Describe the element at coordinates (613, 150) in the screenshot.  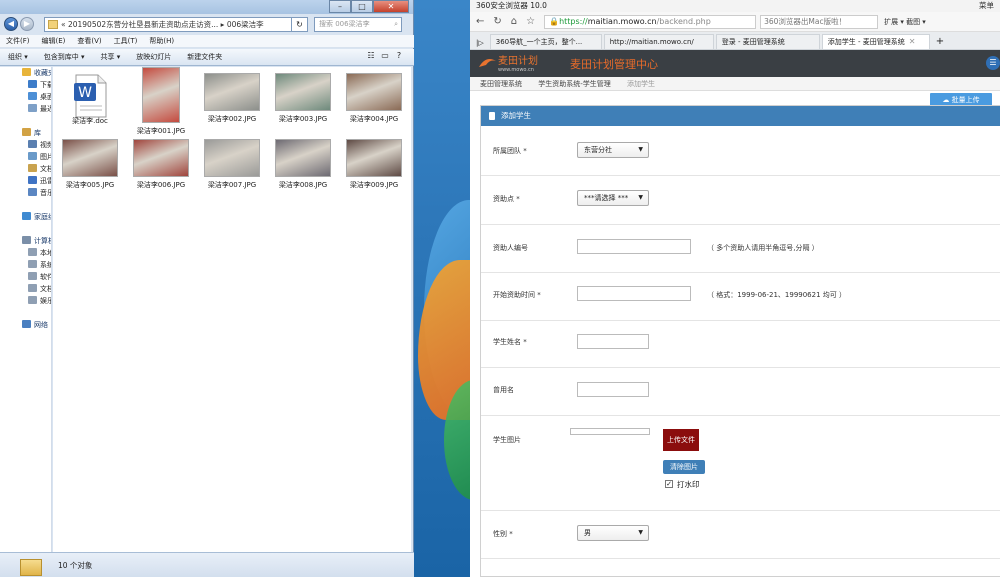
I see `team-select: 东营分社 ▼` at that location.